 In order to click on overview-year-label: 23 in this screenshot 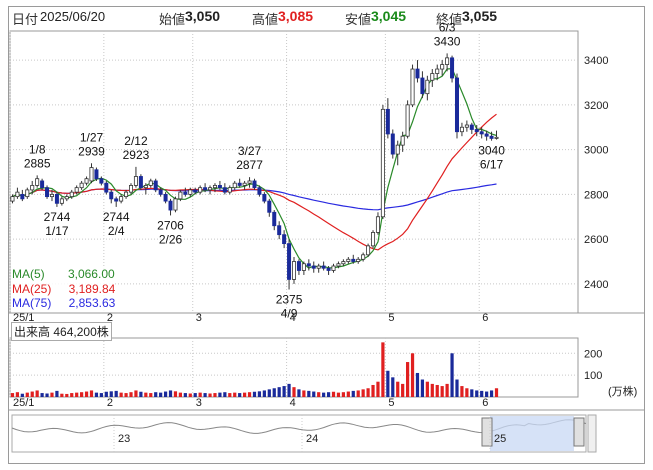, I will do `click(124, 439)`.